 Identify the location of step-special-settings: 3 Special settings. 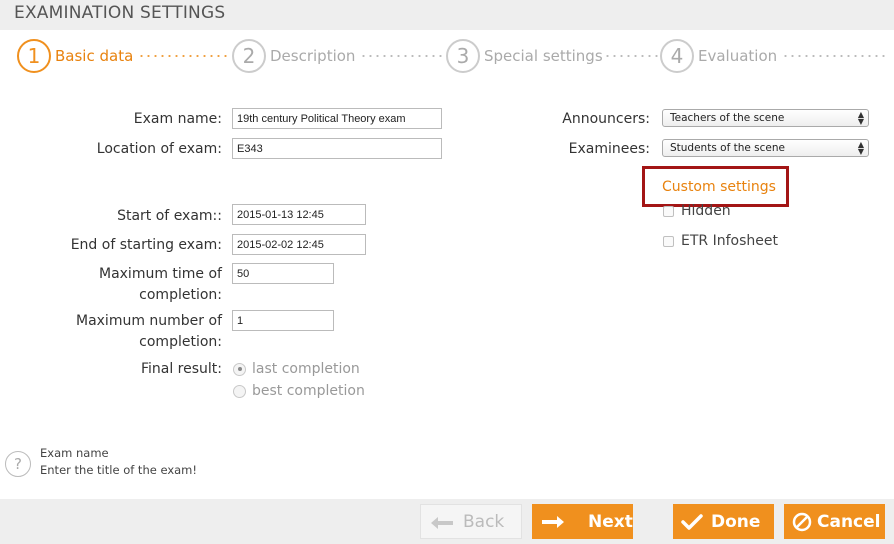
(524, 56).